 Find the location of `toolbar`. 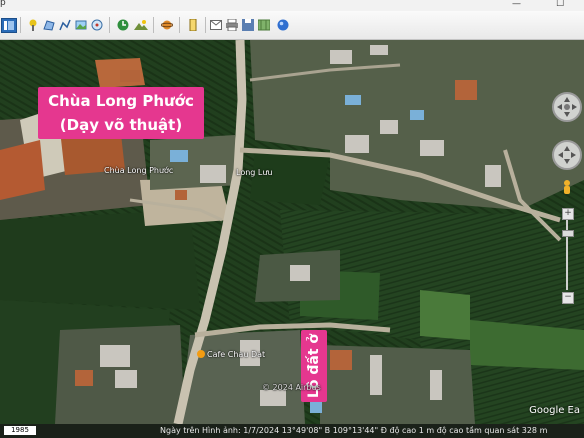

toolbar is located at coordinates (292, 25).